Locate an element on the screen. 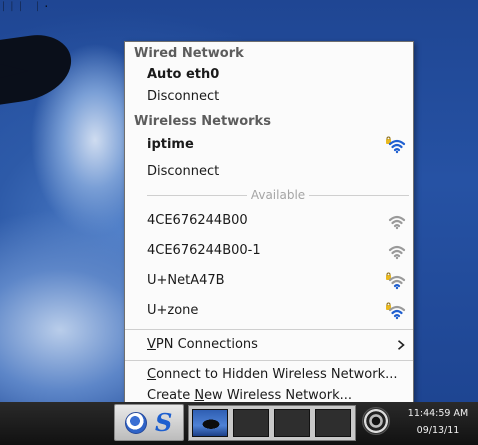 The height and width of the screenshot is (445, 478). clock-date: 09/13/11 is located at coordinates (438, 430).